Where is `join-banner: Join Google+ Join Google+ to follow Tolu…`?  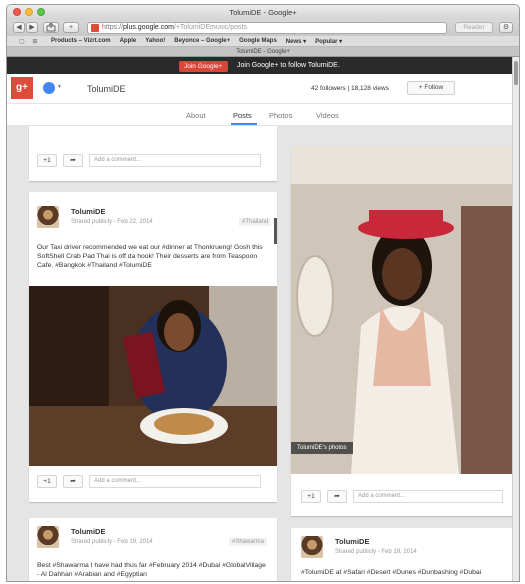
join-banner: Join Google+ Join Google+ to follow Tolu… is located at coordinates (263, 65).